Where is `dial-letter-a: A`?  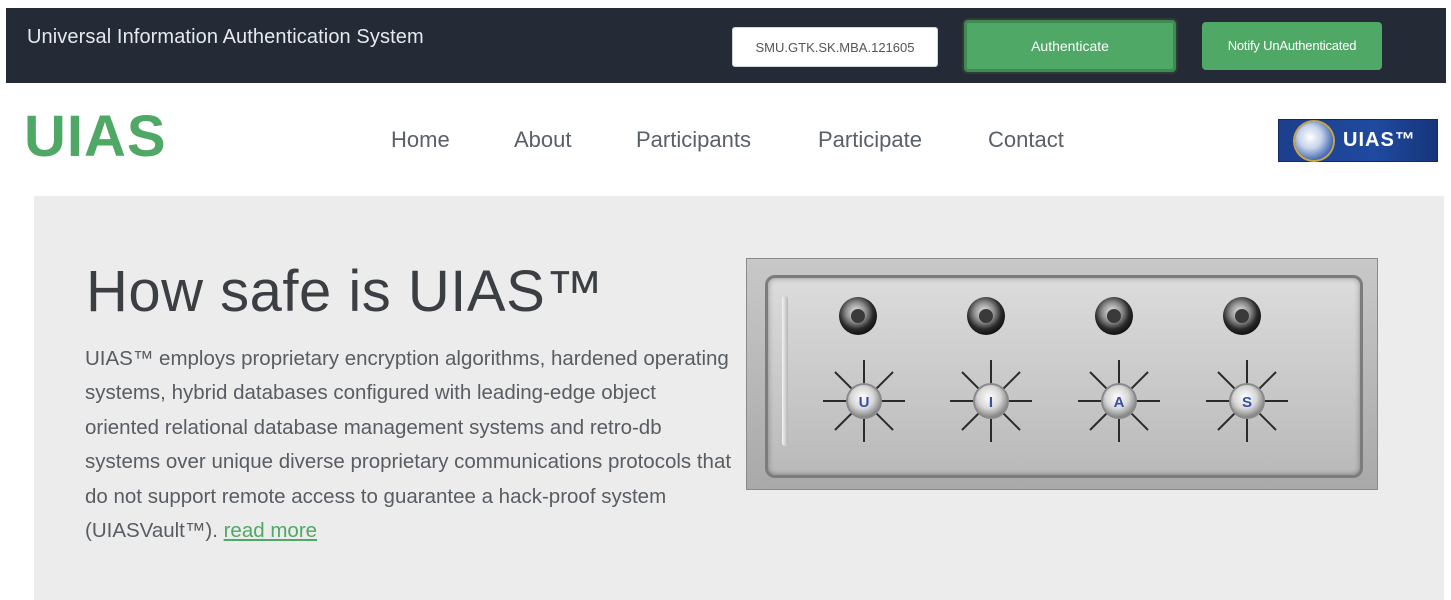
dial-letter-a: A is located at coordinates (1119, 402).